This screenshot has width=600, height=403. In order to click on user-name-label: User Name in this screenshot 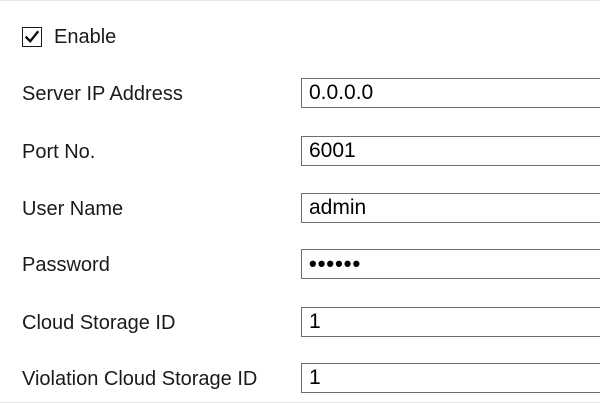, I will do `click(73, 209)`.